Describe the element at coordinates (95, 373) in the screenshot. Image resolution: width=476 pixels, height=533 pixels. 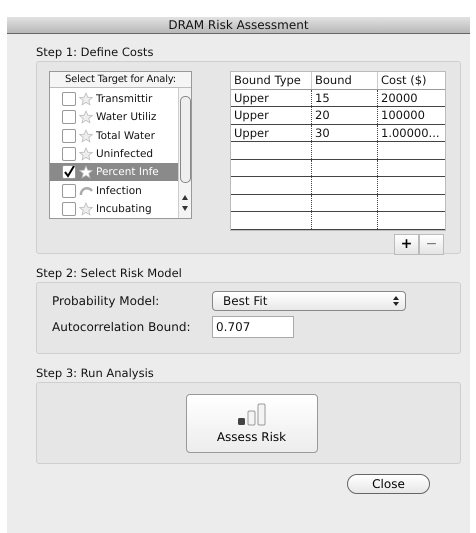
I see `section-label: Step 3: Run Analysis` at that location.